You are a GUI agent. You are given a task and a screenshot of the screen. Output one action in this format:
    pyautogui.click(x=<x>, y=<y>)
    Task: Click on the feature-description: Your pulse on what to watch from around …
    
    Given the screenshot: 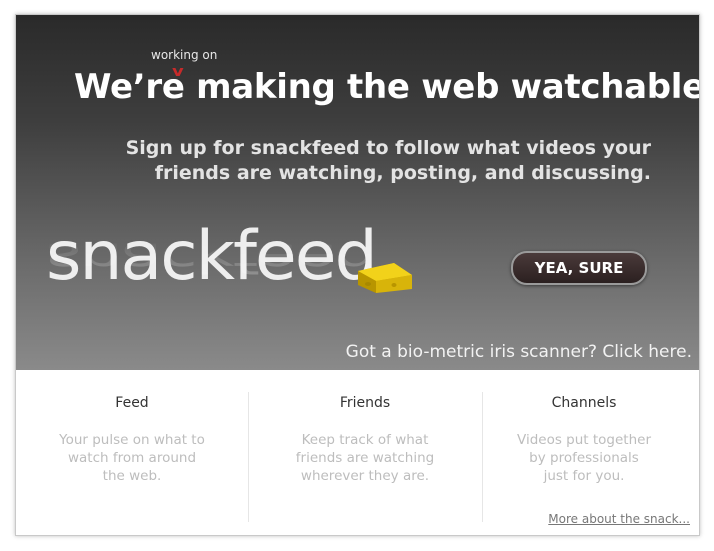 What is the action you would take?
    pyautogui.click(x=132, y=458)
    